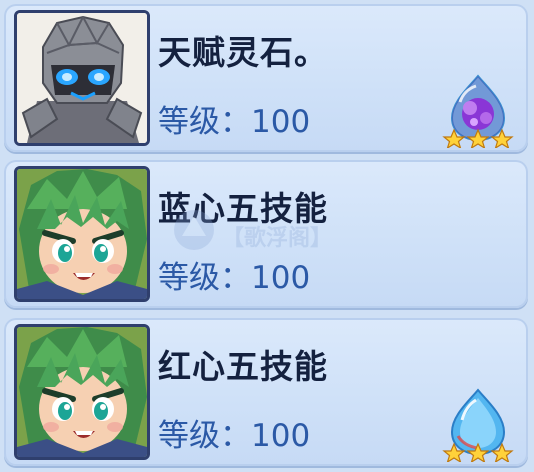  What do you see at coordinates (243, 208) in the screenshot?
I see `item-name: 蓝心五技能` at bounding box center [243, 208].